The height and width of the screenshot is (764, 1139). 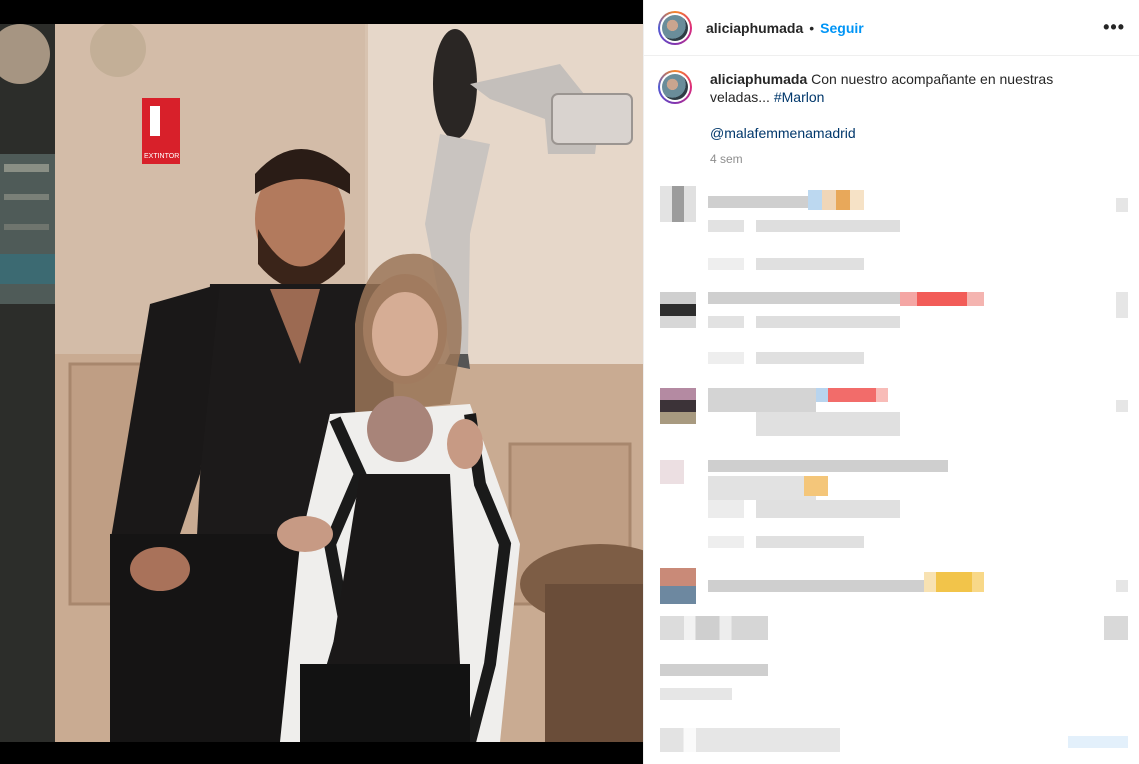 What do you see at coordinates (799, 97) in the screenshot?
I see `caption-hashtag: #Marlon` at bounding box center [799, 97].